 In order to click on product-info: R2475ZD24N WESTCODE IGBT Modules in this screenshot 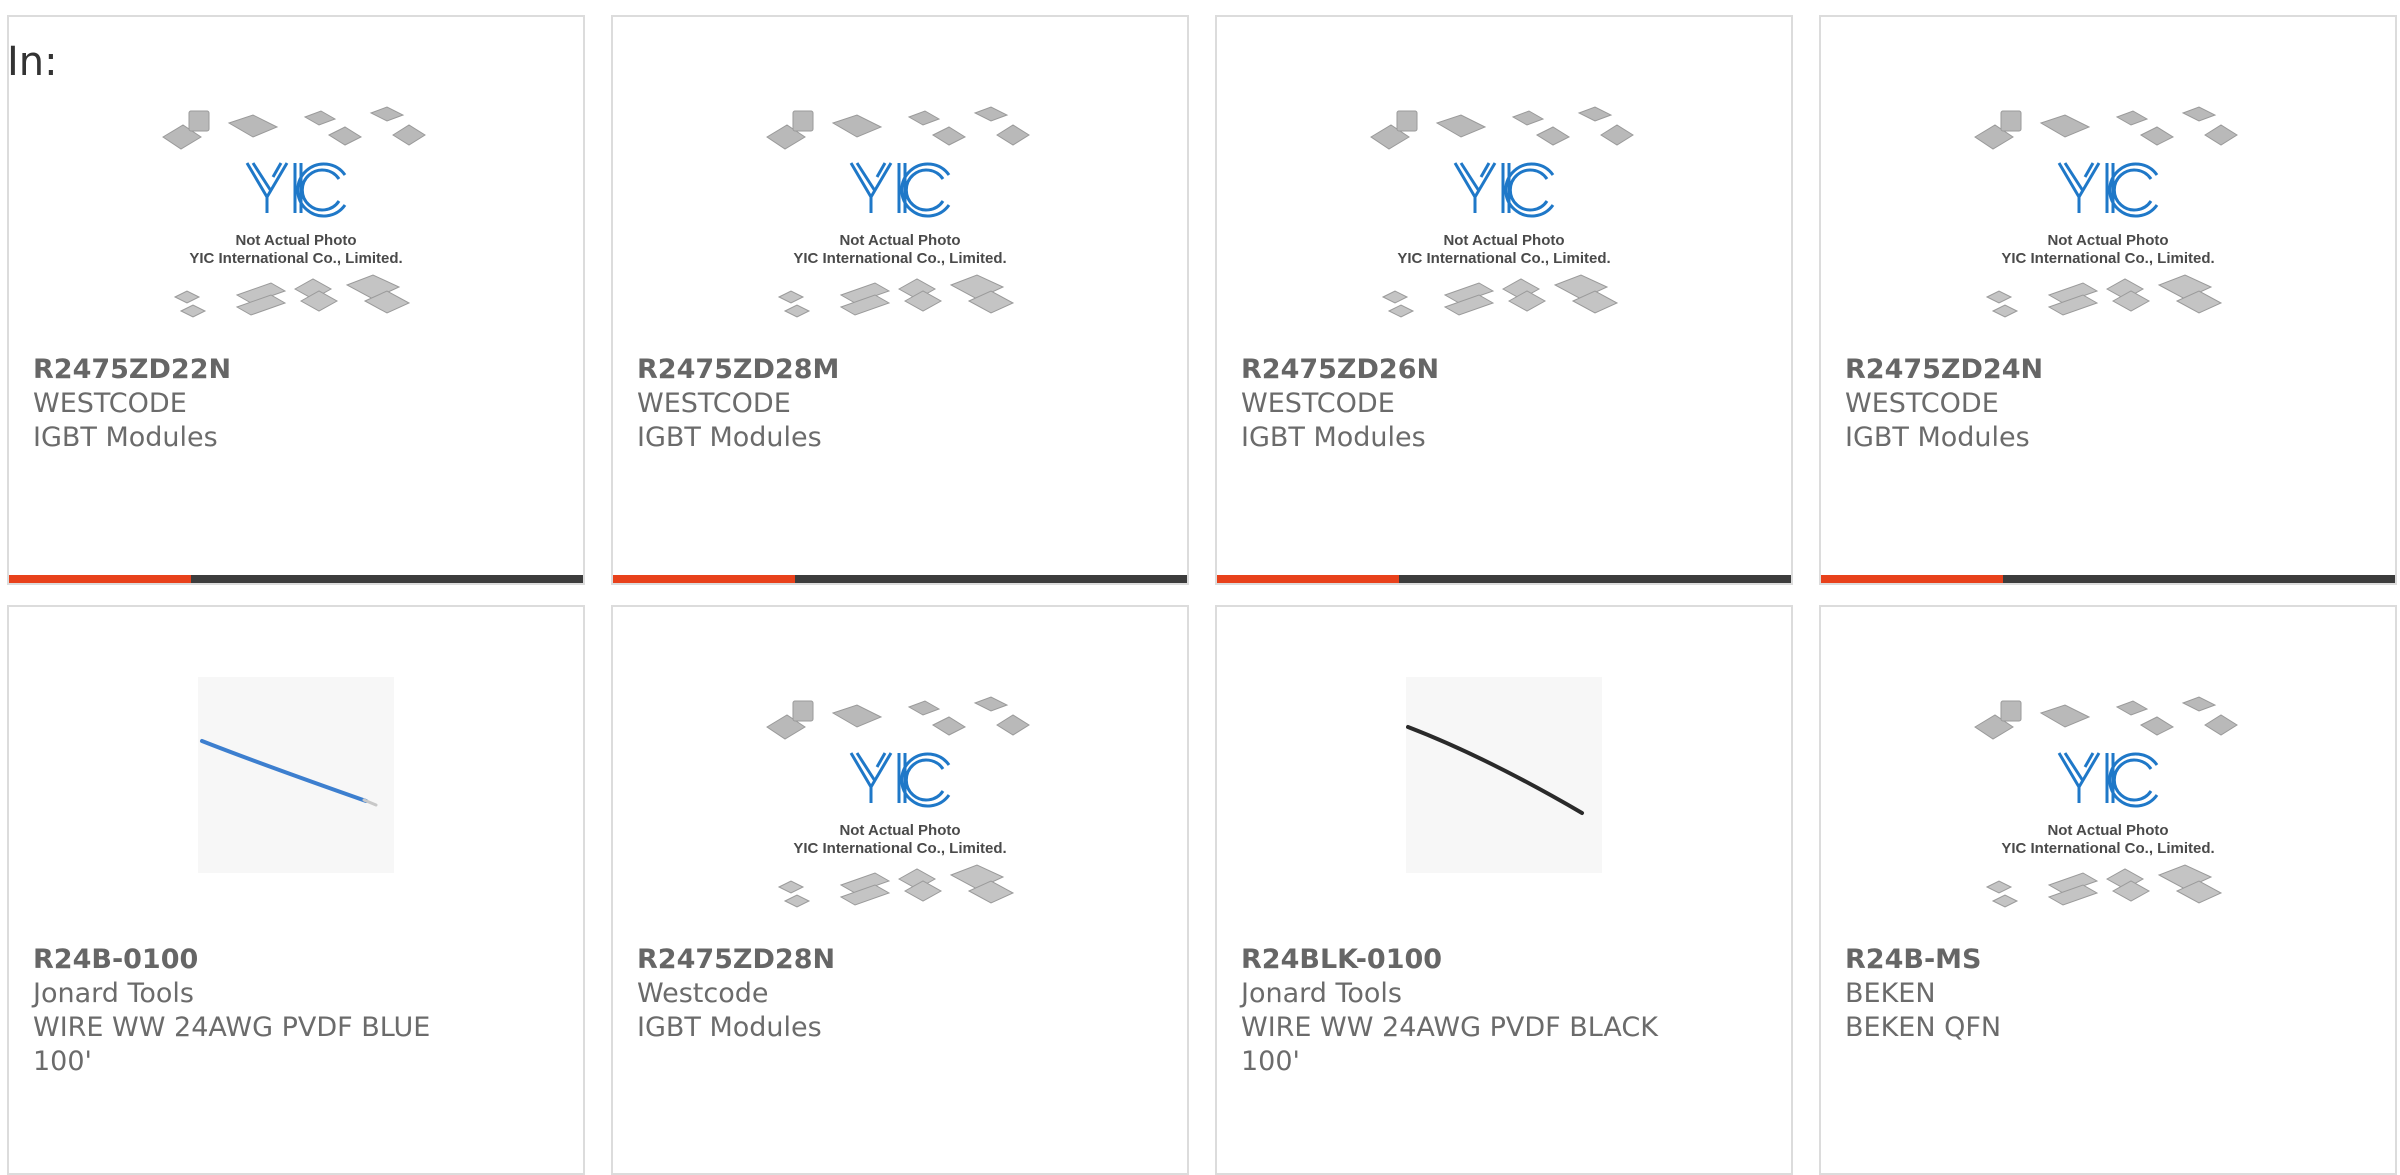, I will do `click(2110, 404)`.